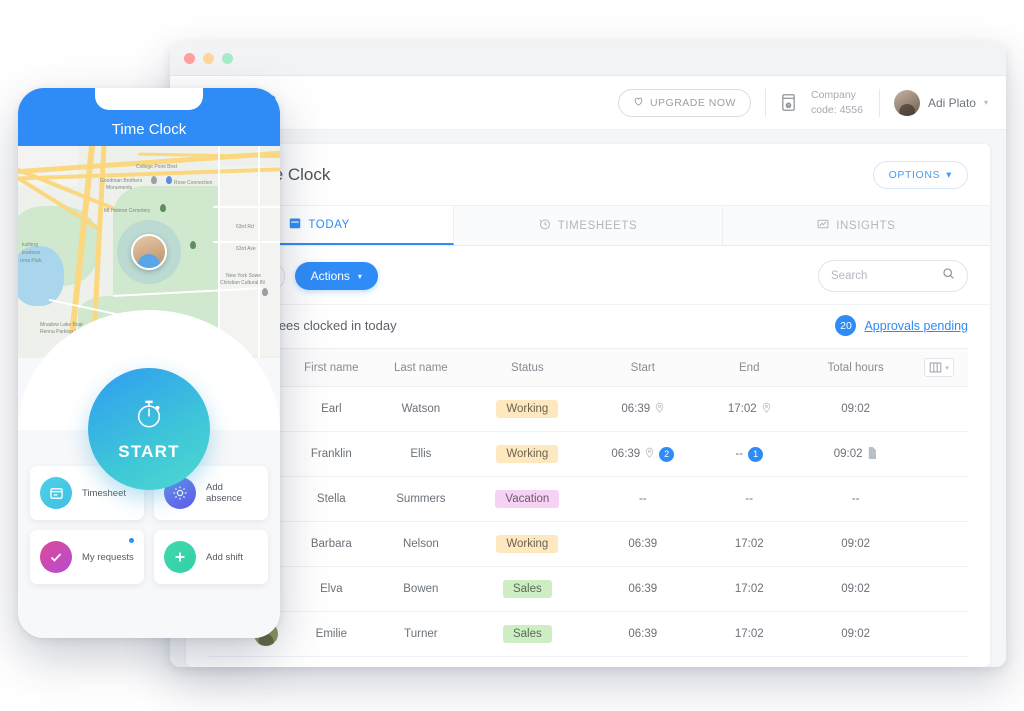 This screenshot has width=1024, height=711. What do you see at coordinates (756, 454) in the screenshot?
I see `end-badge: 1` at bounding box center [756, 454].